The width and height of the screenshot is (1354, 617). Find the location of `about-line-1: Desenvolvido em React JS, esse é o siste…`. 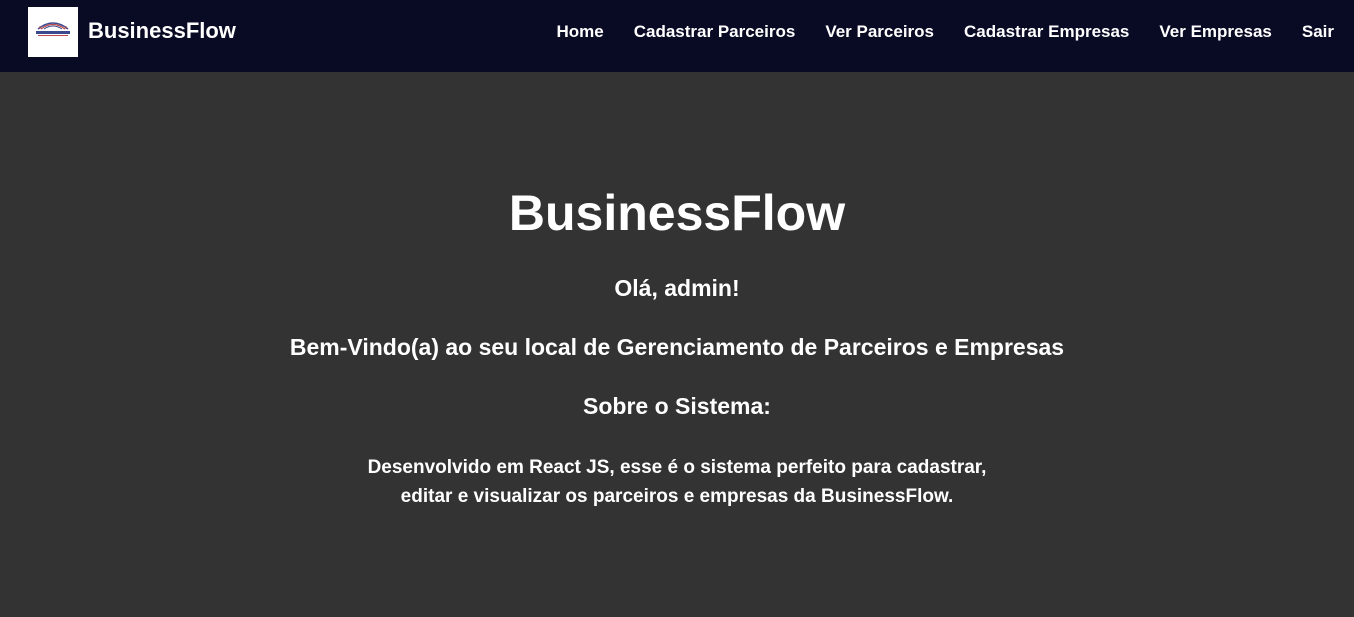

about-line-1: Desenvolvido em React JS, esse é o siste… is located at coordinates (677, 467).